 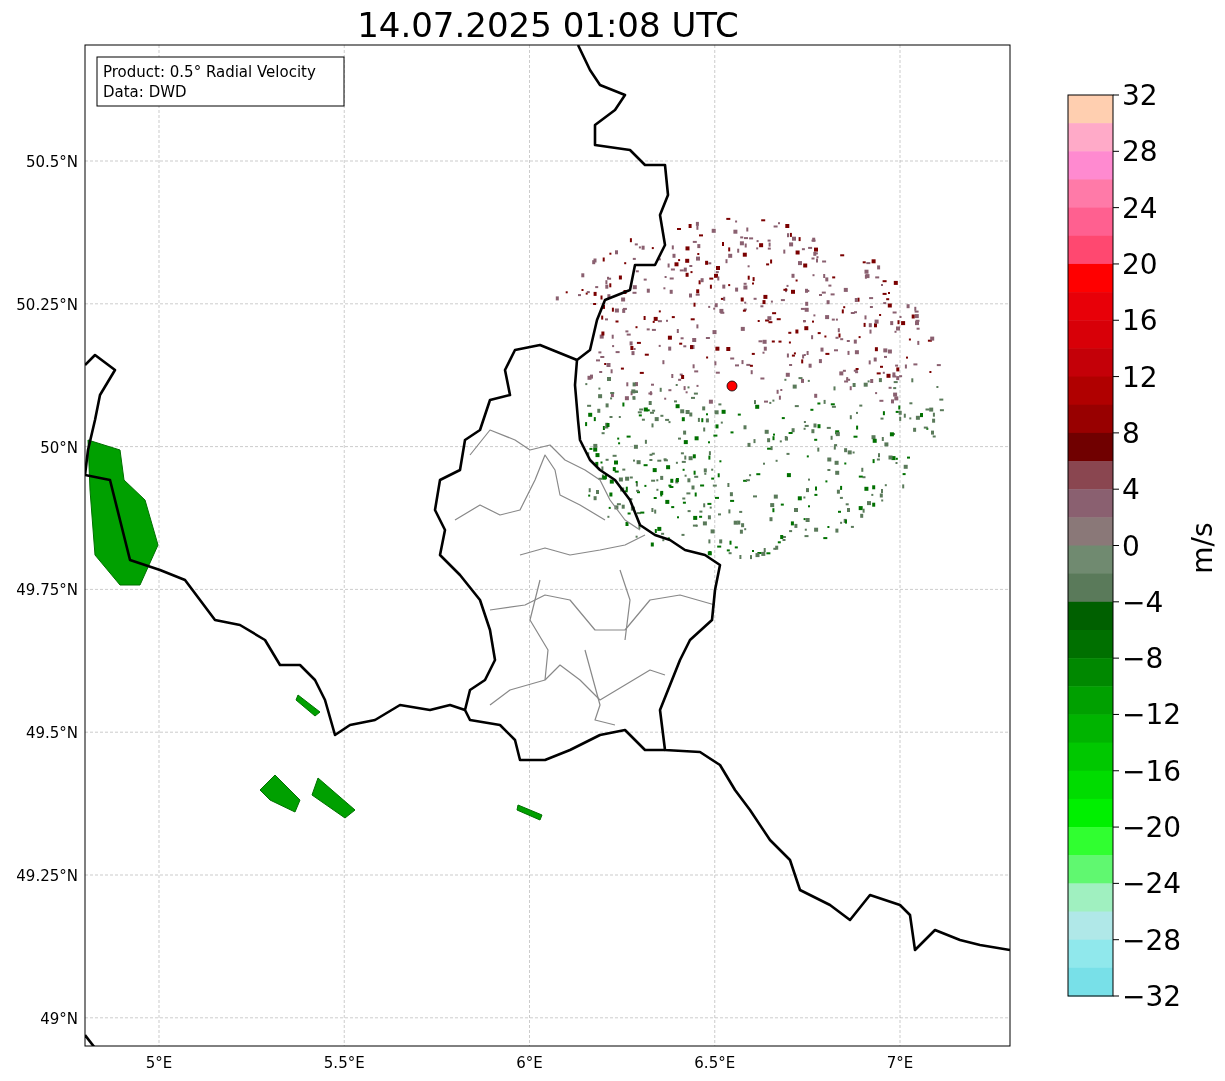 I want to click on colorbar-tick-label: −32, so click(x=1152, y=996).